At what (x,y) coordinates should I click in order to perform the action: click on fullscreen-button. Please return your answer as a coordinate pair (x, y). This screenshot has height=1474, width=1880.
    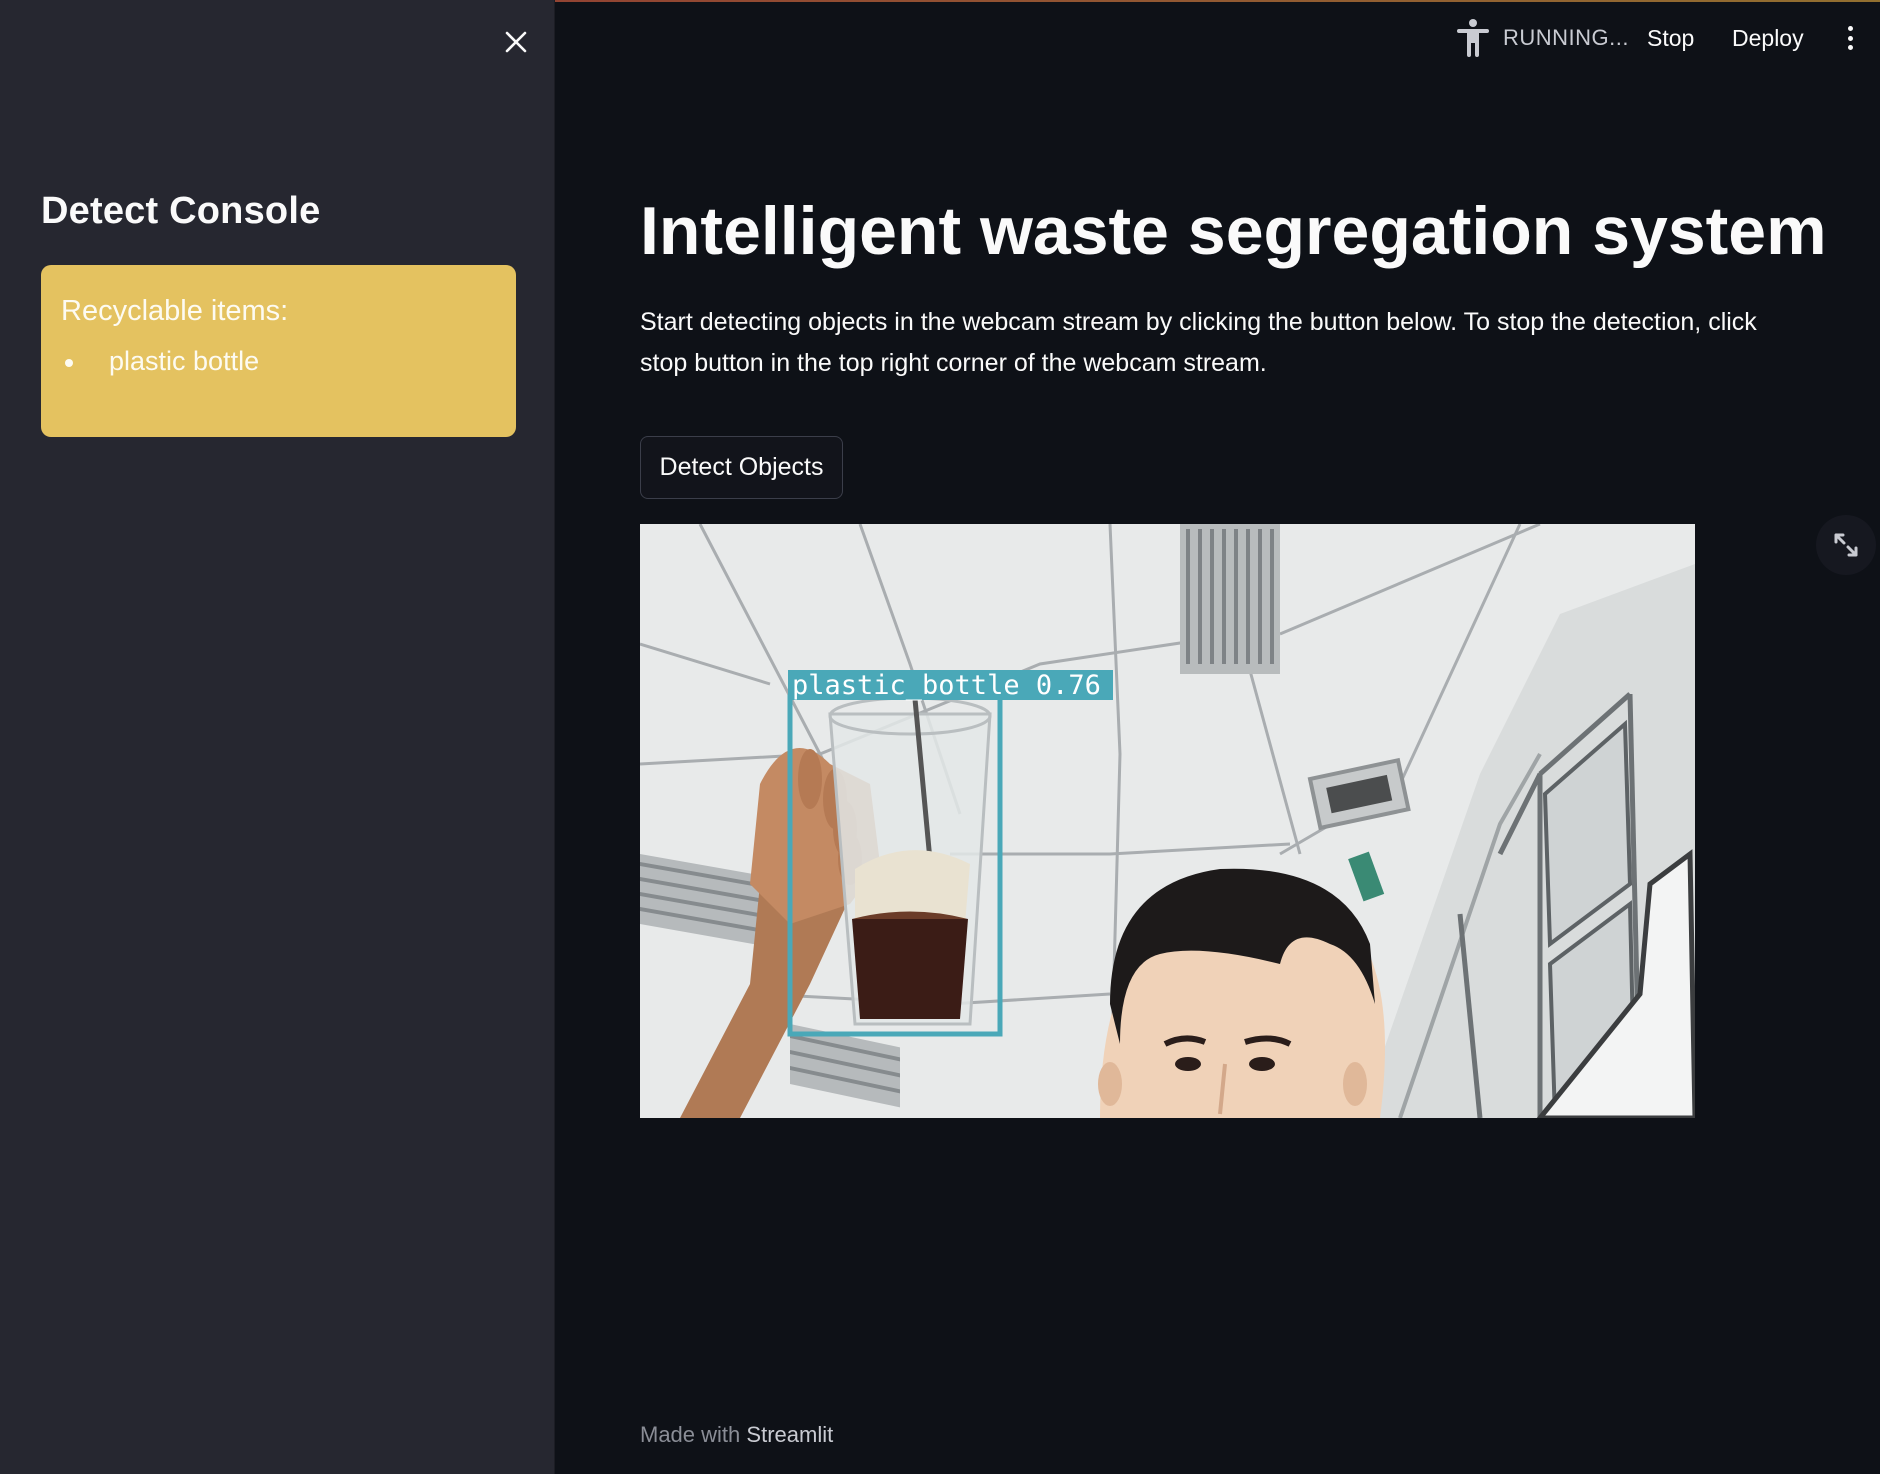
    Looking at the image, I should click on (1846, 545).